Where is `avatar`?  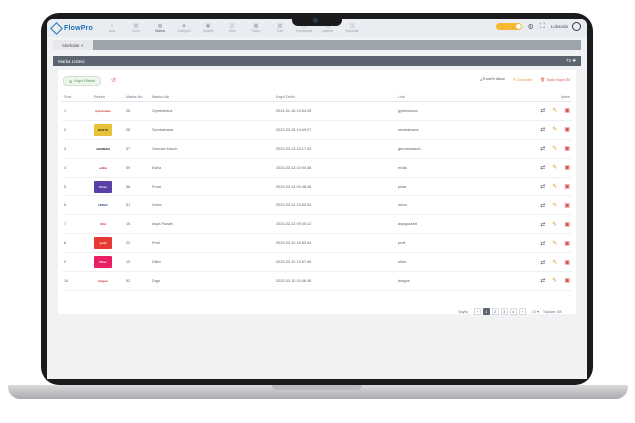 avatar is located at coordinates (576, 26).